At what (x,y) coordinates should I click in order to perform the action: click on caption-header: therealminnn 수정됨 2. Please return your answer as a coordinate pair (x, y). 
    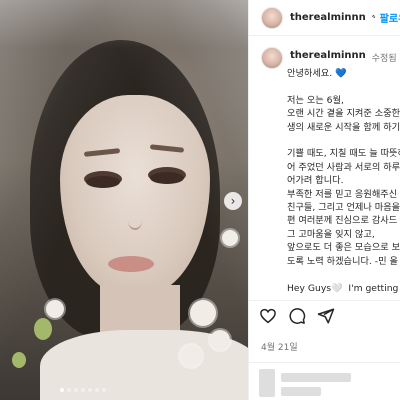
    Looking at the image, I should click on (324, 53).